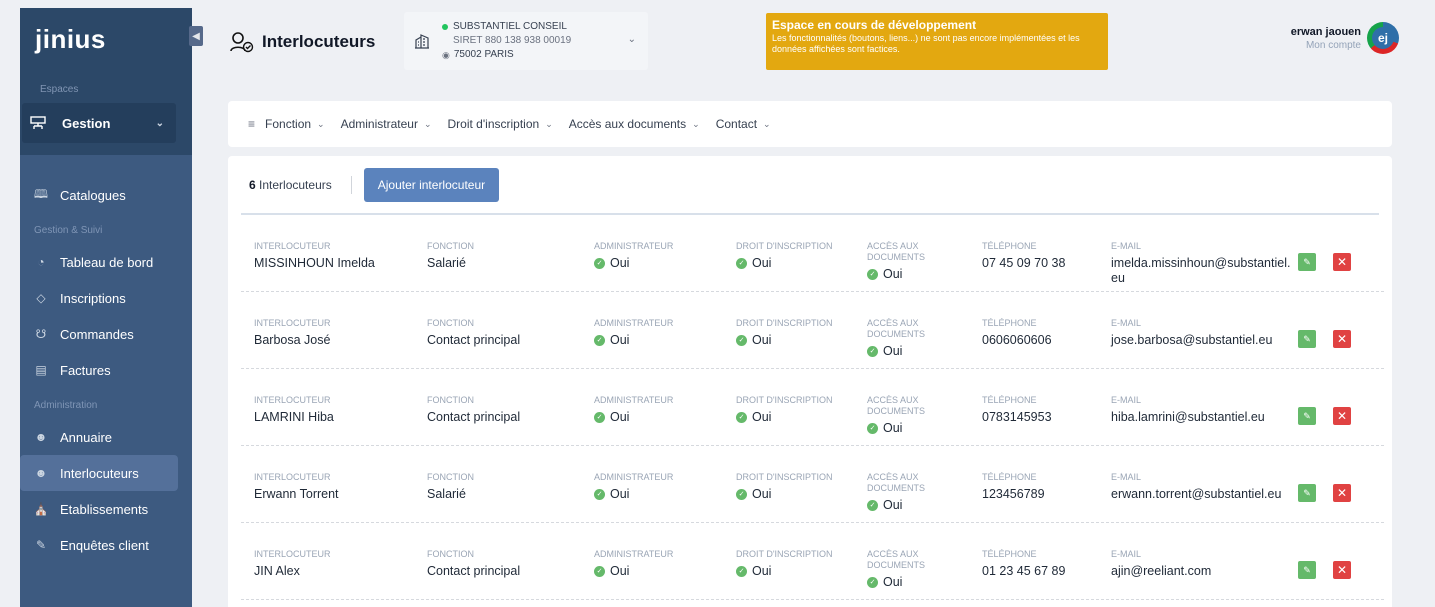 This screenshot has height=607, width=1435. What do you see at coordinates (1326, 45) in the screenshot?
I see `account-link: Mon compte` at bounding box center [1326, 45].